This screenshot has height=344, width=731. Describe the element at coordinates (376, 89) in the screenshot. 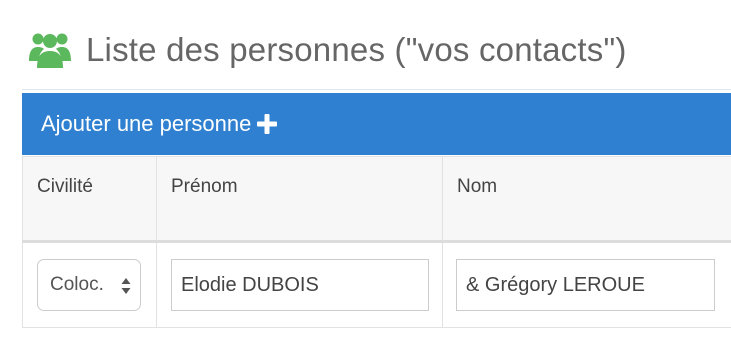

I see `header-divider` at that location.